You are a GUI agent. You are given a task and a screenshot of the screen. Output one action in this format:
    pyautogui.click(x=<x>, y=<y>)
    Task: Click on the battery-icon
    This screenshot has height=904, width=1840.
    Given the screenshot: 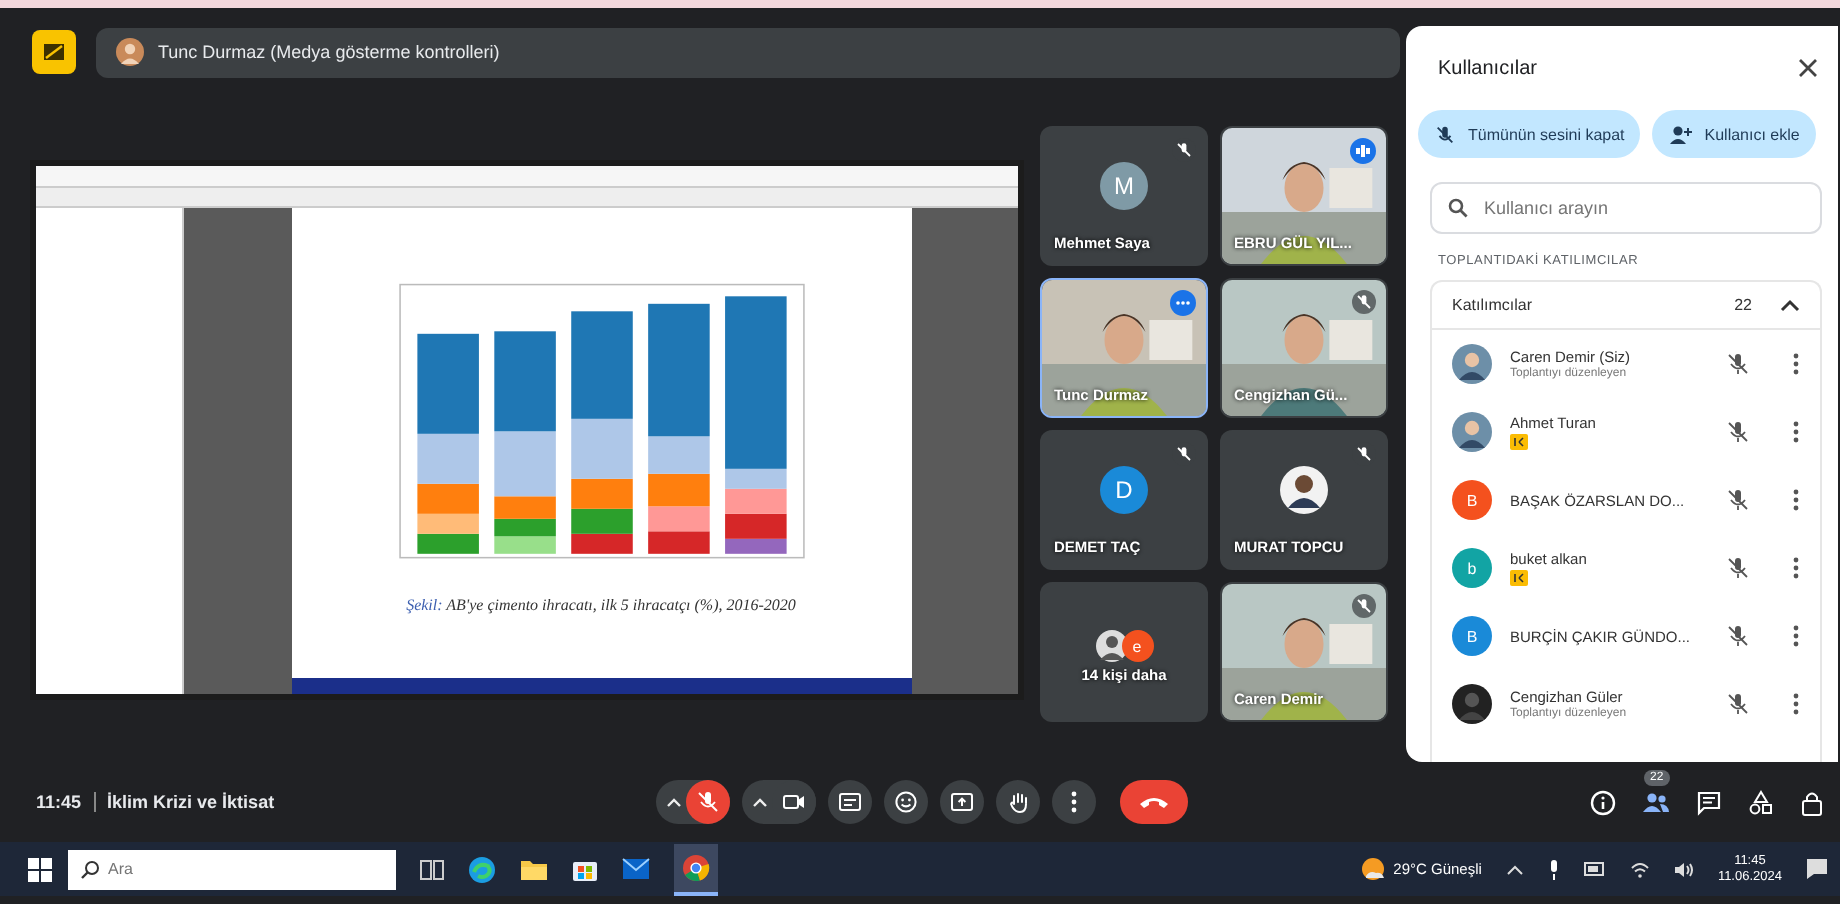 What is the action you would take?
    pyautogui.click(x=1594, y=869)
    